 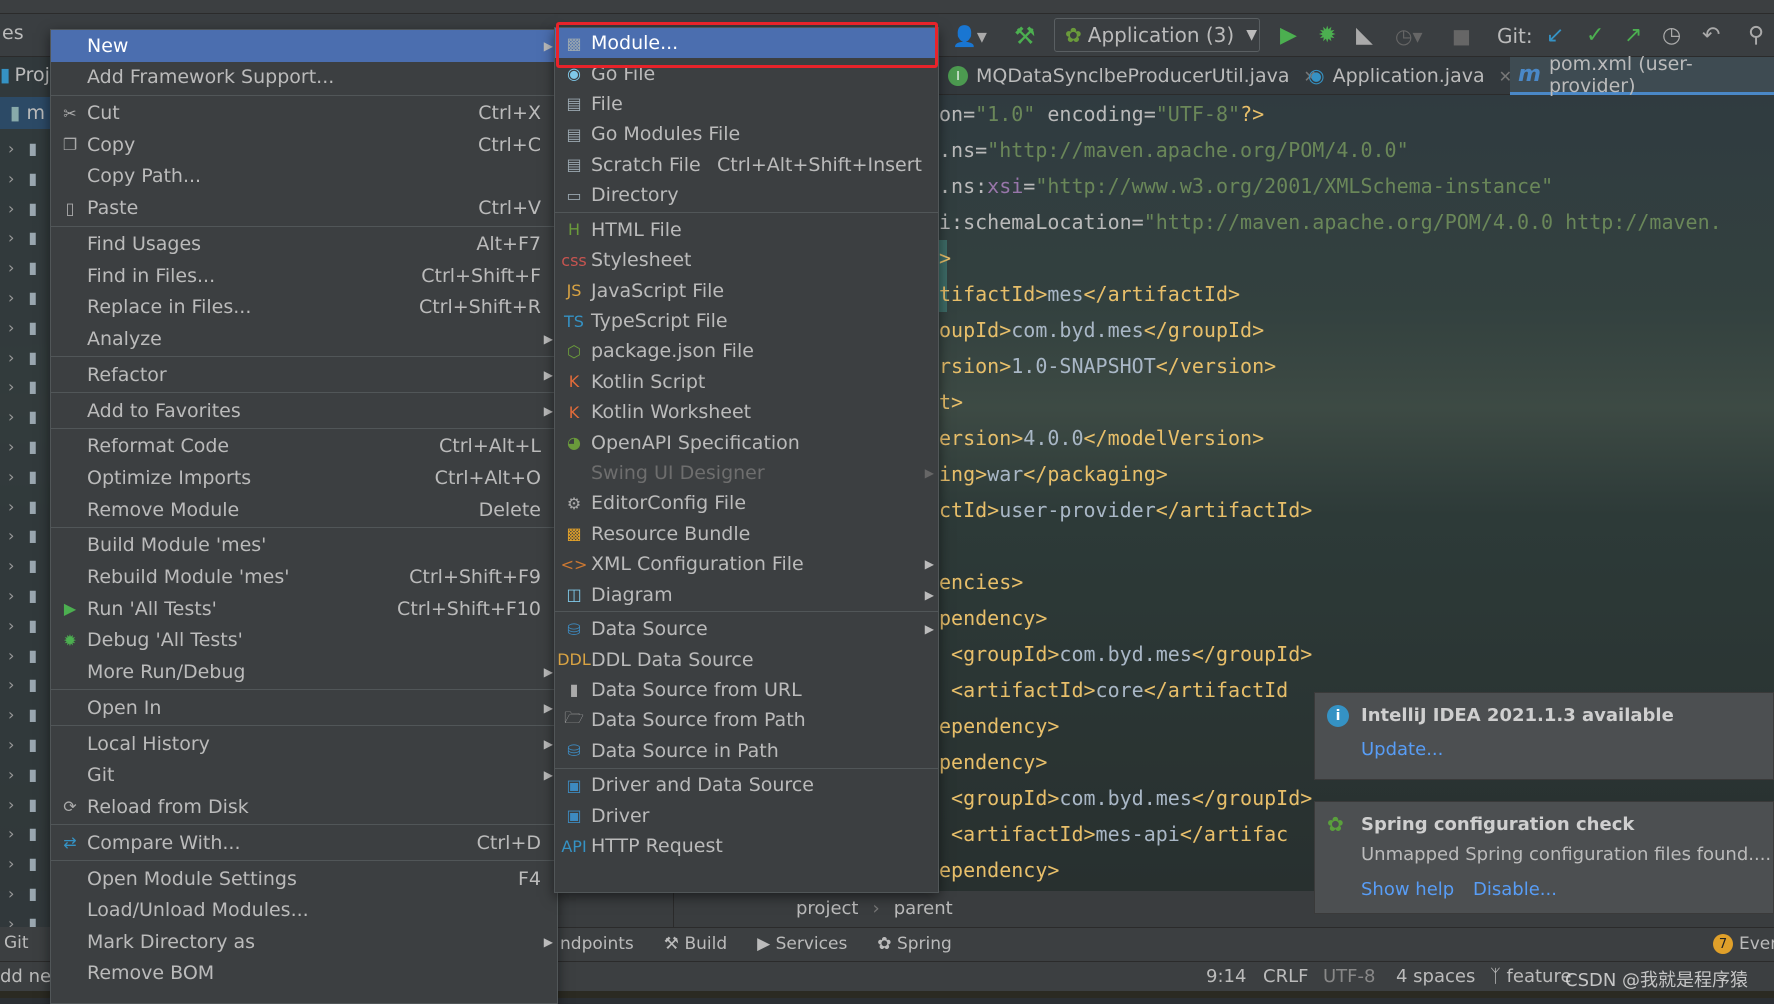 What do you see at coordinates (304, 510) in the screenshot?
I see `menu-item-remove-module: Remove Module Delete` at bounding box center [304, 510].